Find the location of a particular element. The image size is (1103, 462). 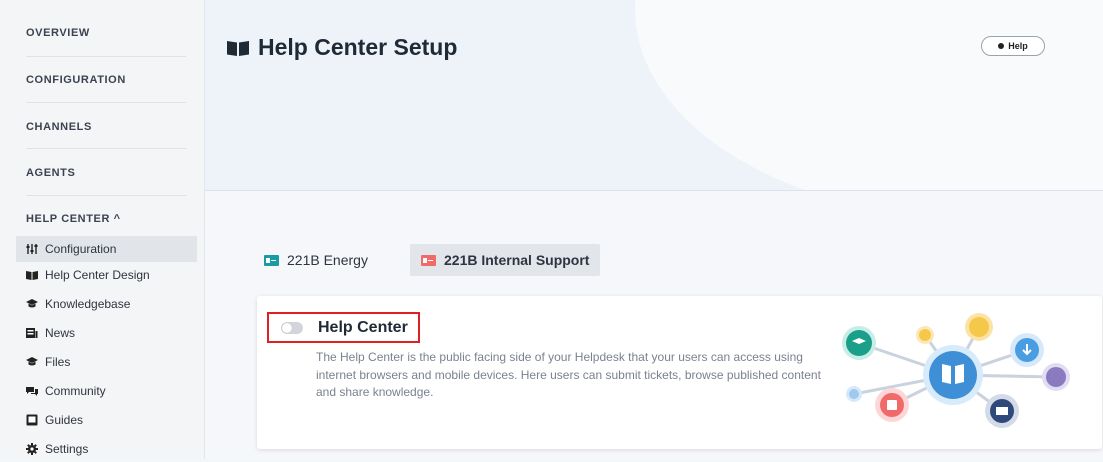

brand-tab-221b-internal-support: 221B Internal Support is located at coordinates (505, 260).